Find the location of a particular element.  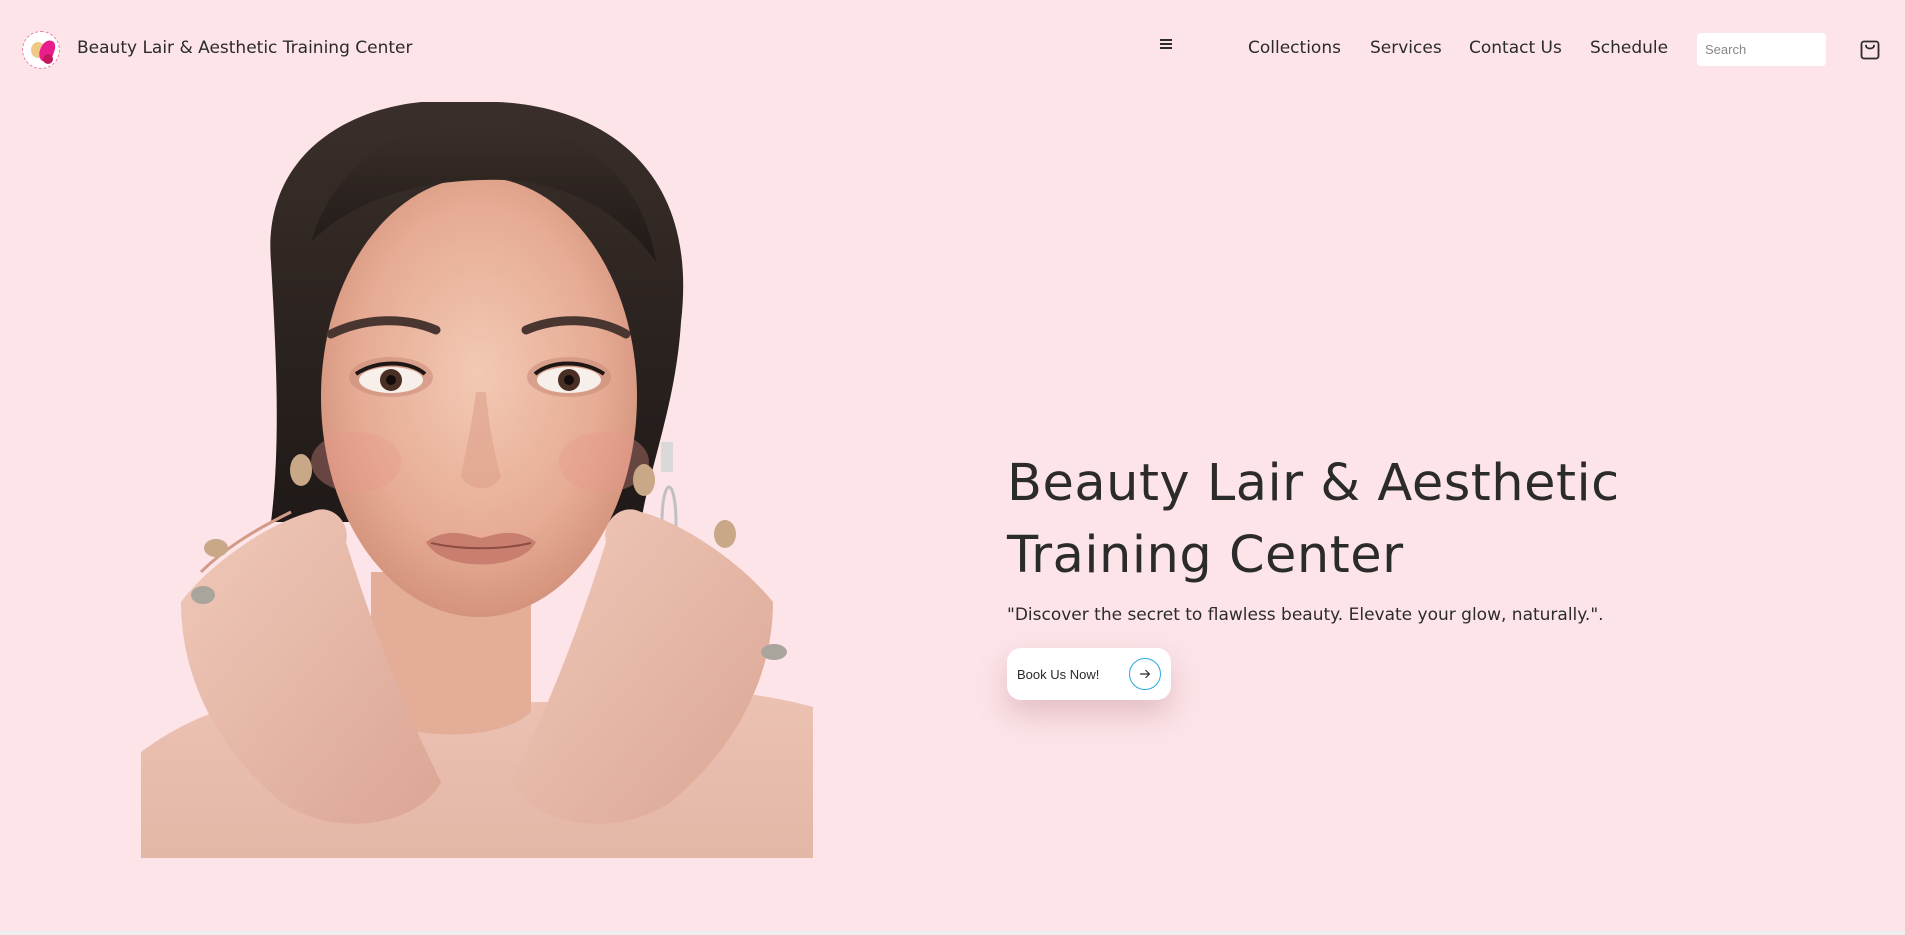

salon-logo-icon is located at coordinates (41, 50).